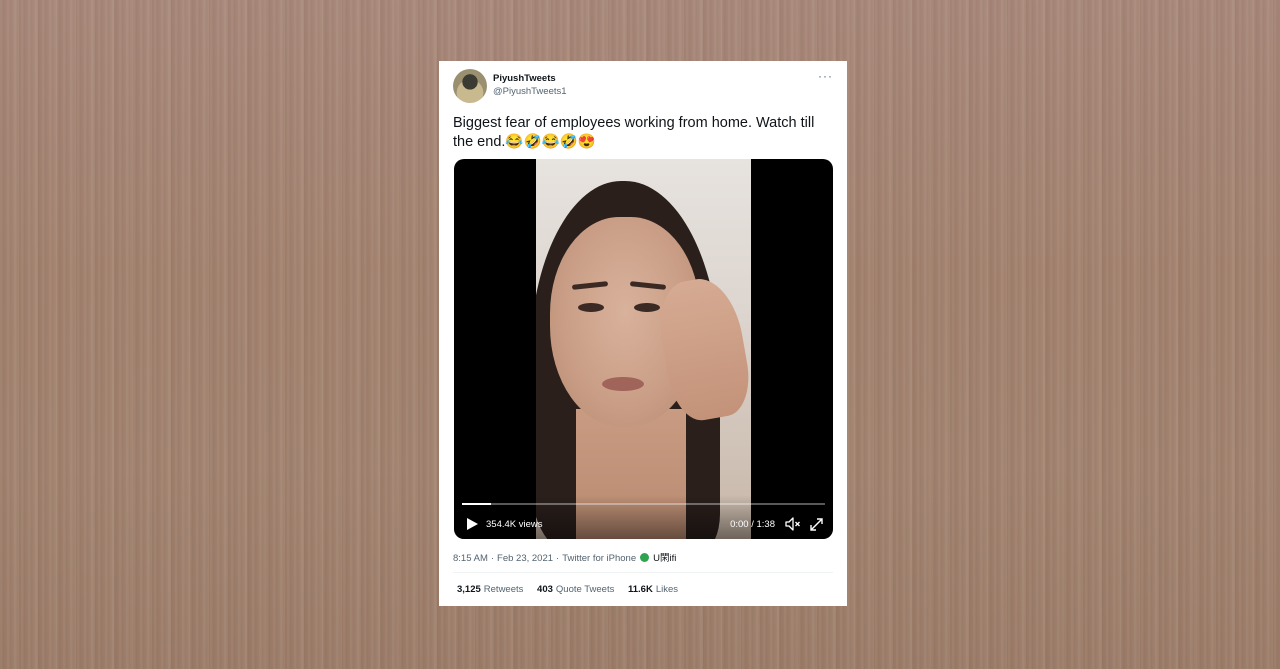 The image size is (1280, 669). I want to click on view-count: 354.4K views, so click(514, 524).